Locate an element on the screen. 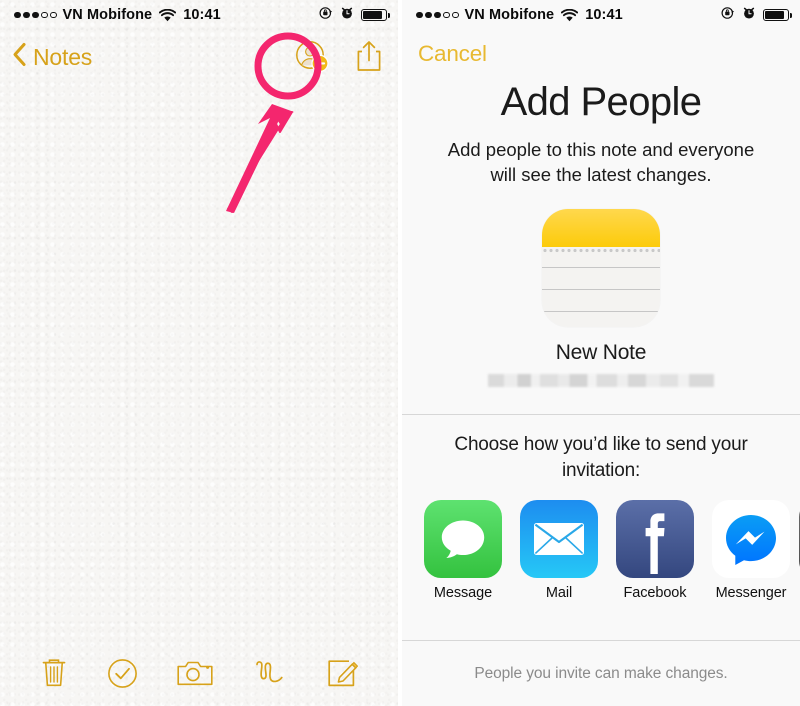 Image resolution: width=800 pixels, height=706 pixels. notes-app-icon is located at coordinates (601, 268).